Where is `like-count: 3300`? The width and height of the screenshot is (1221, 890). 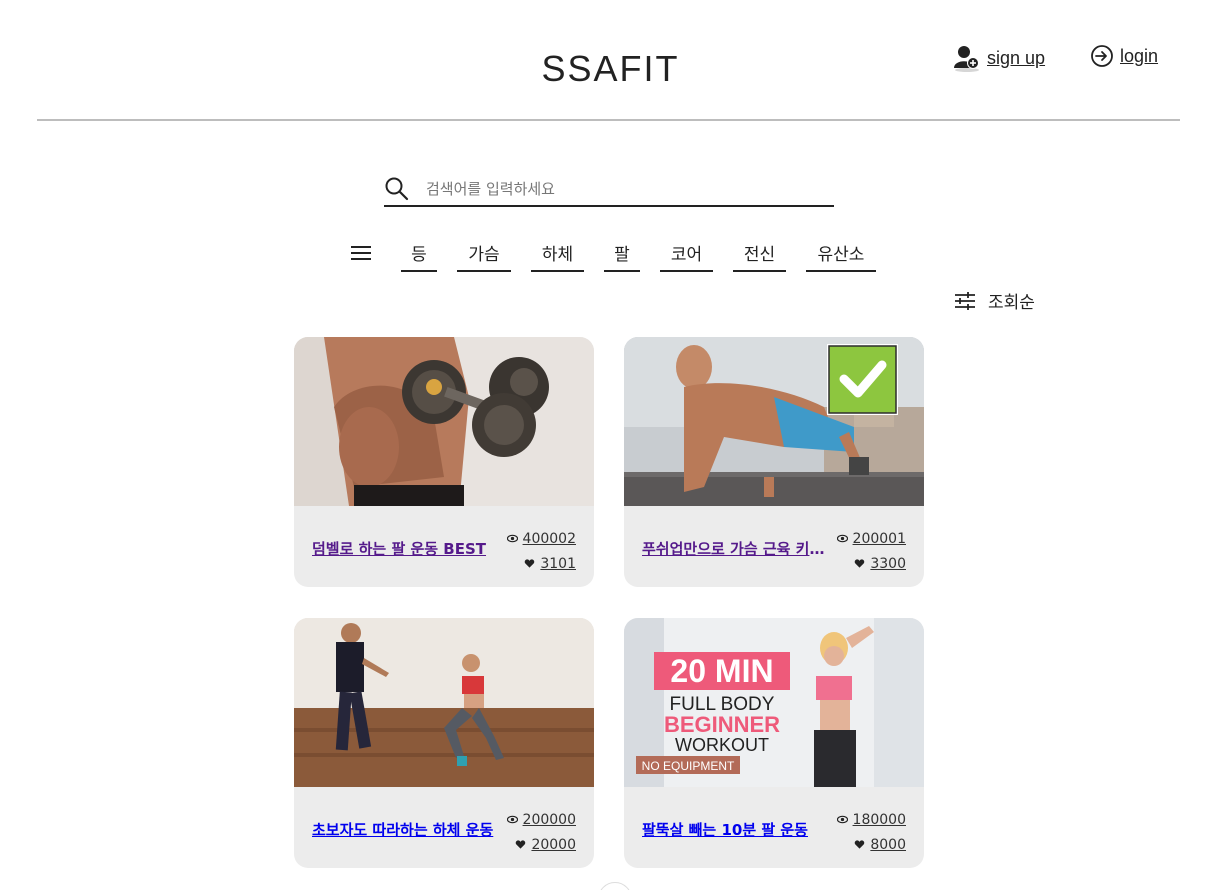
like-count: 3300 is located at coordinates (871, 563).